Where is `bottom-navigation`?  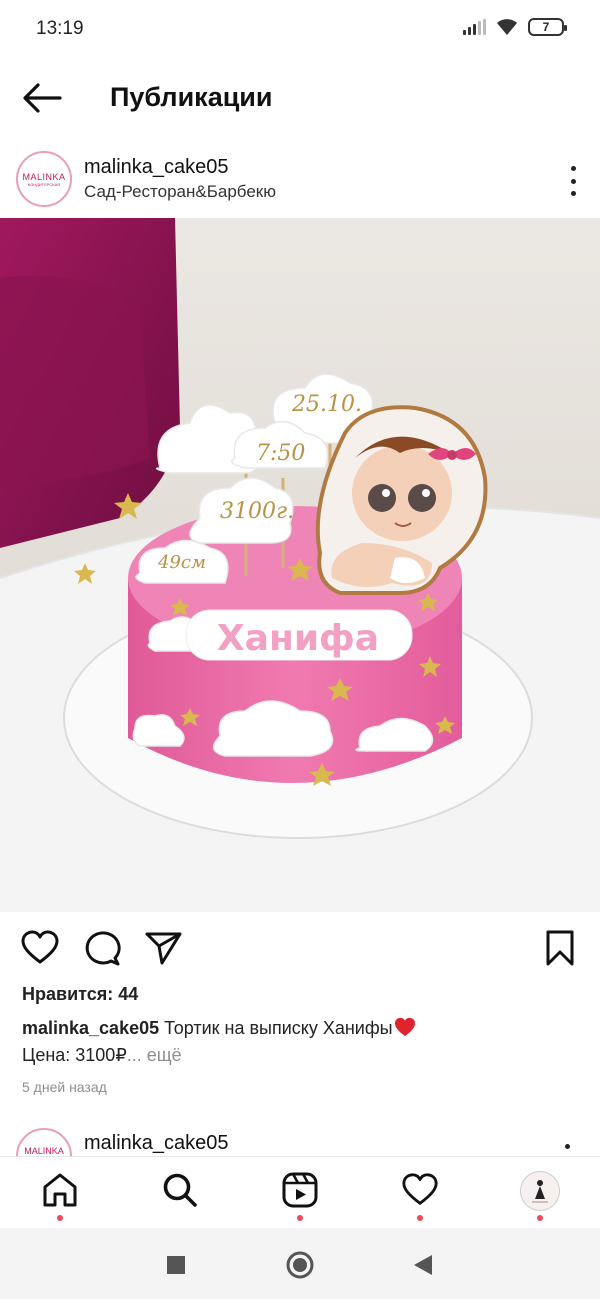
bottom-navigation is located at coordinates (300, 1192).